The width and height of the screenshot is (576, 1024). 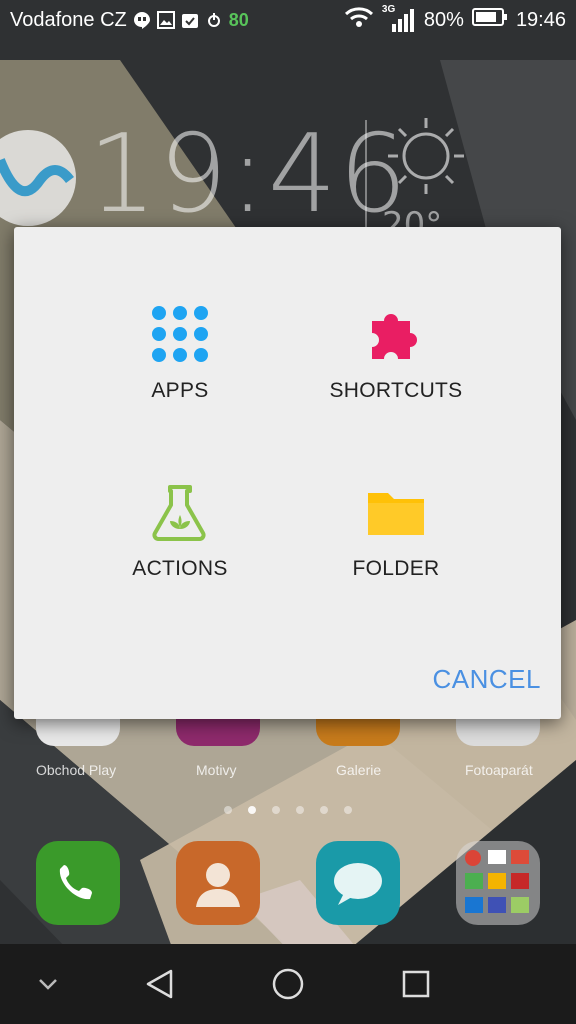 What do you see at coordinates (358, 883) in the screenshot?
I see `messages-icon` at bounding box center [358, 883].